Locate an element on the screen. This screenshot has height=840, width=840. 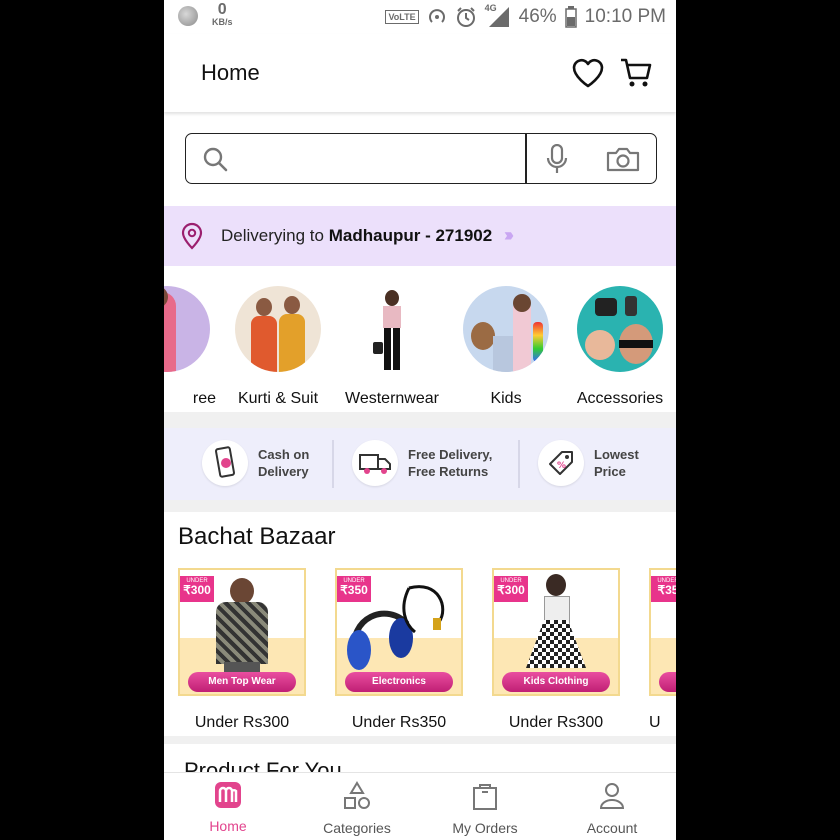
status-bar: 0 KB/s VoLTE 4G 46% 10:10 PM is located at coordinates (420, 17).